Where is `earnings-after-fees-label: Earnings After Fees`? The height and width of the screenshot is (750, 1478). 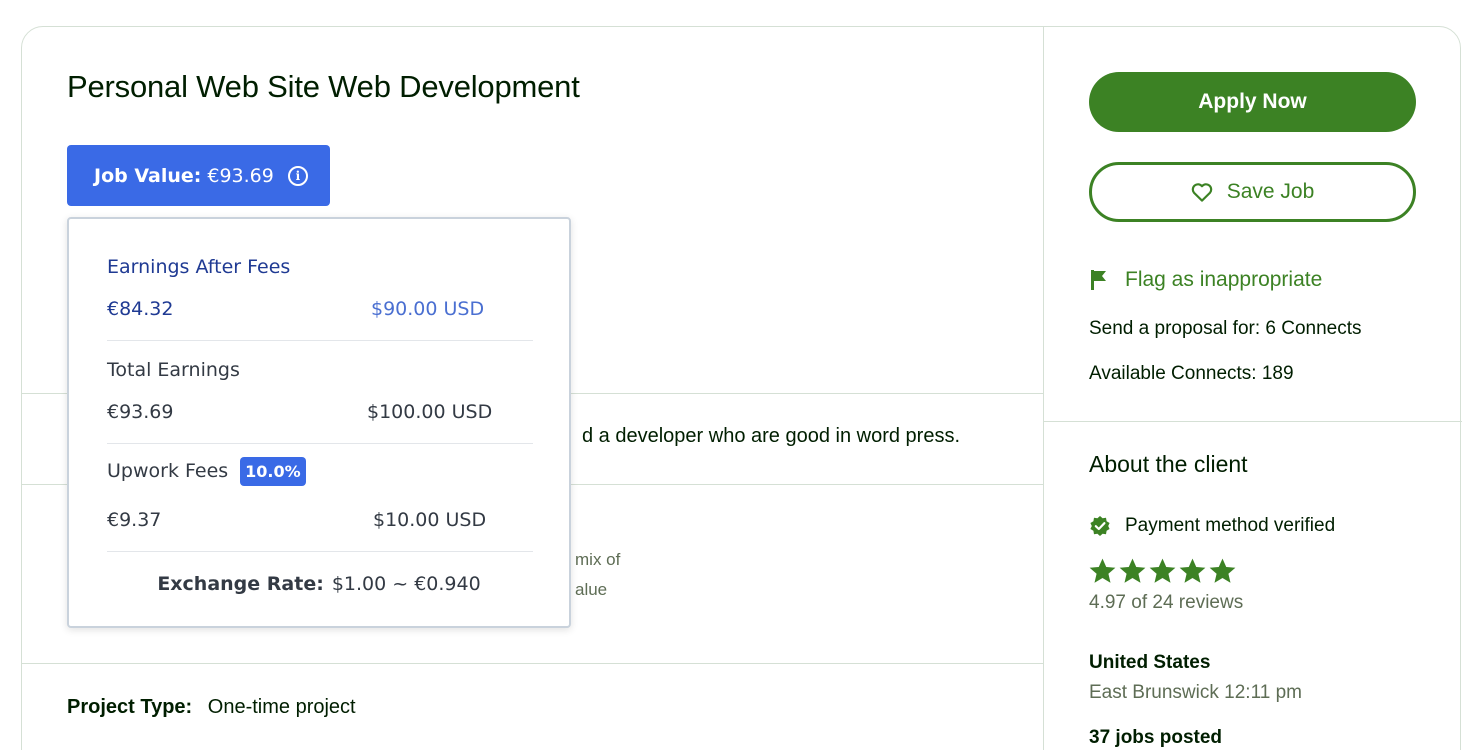 earnings-after-fees-label: Earnings After Fees is located at coordinates (199, 267).